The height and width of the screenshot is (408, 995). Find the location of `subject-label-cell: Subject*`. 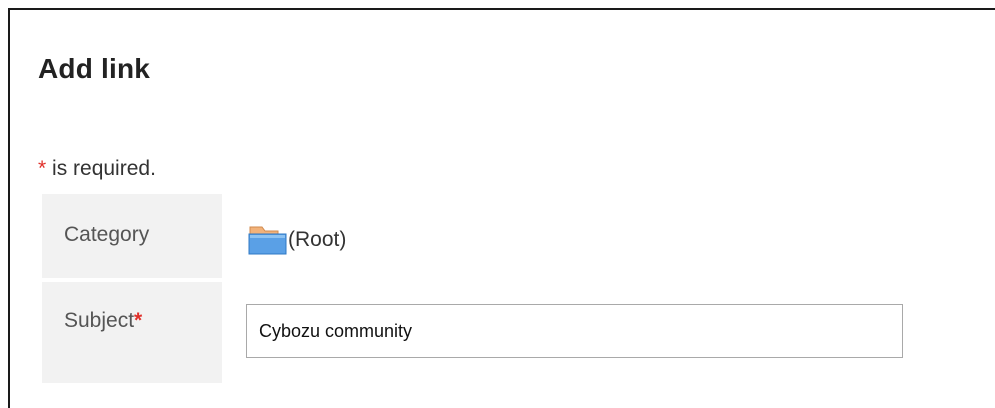

subject-label-cell: Subject* is located at coordinates (132, 332).